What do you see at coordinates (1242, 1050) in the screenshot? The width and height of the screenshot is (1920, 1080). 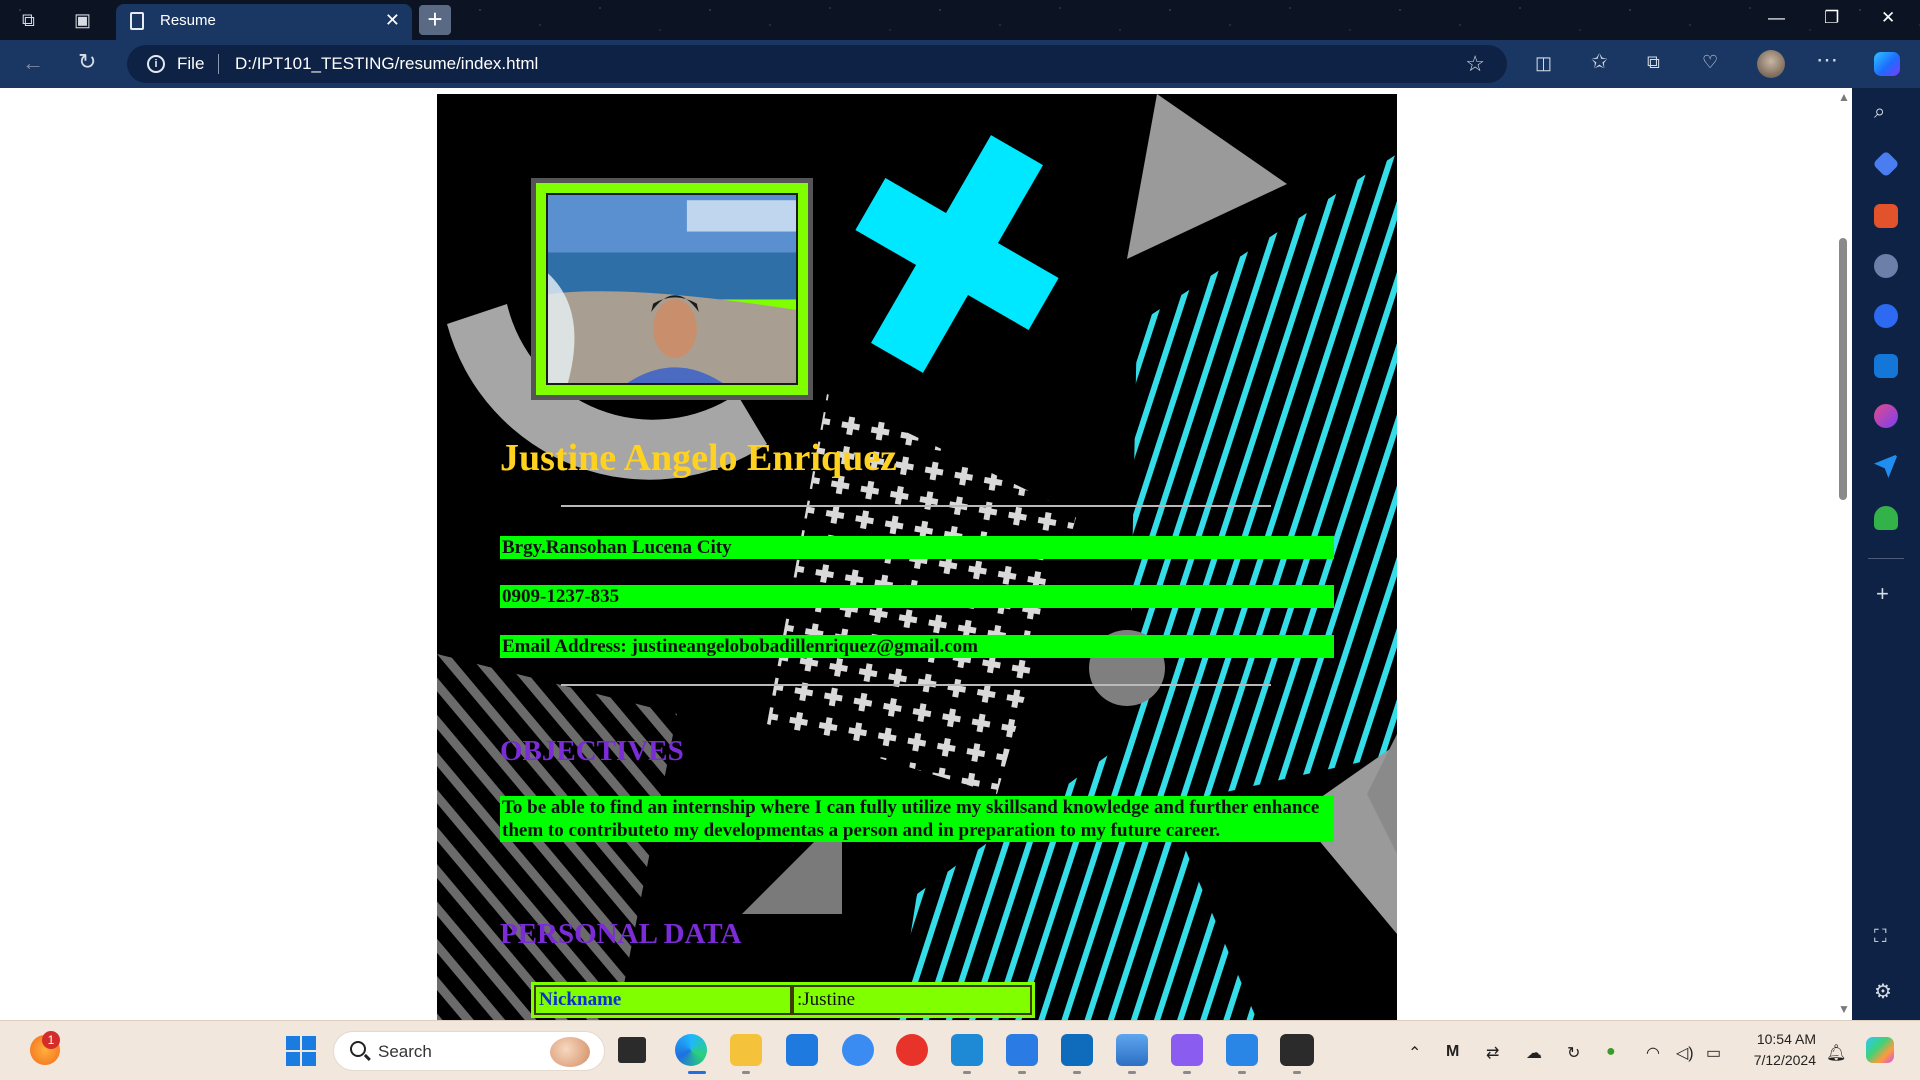 I see `store-icon` at bounding box center [1242, 1050].